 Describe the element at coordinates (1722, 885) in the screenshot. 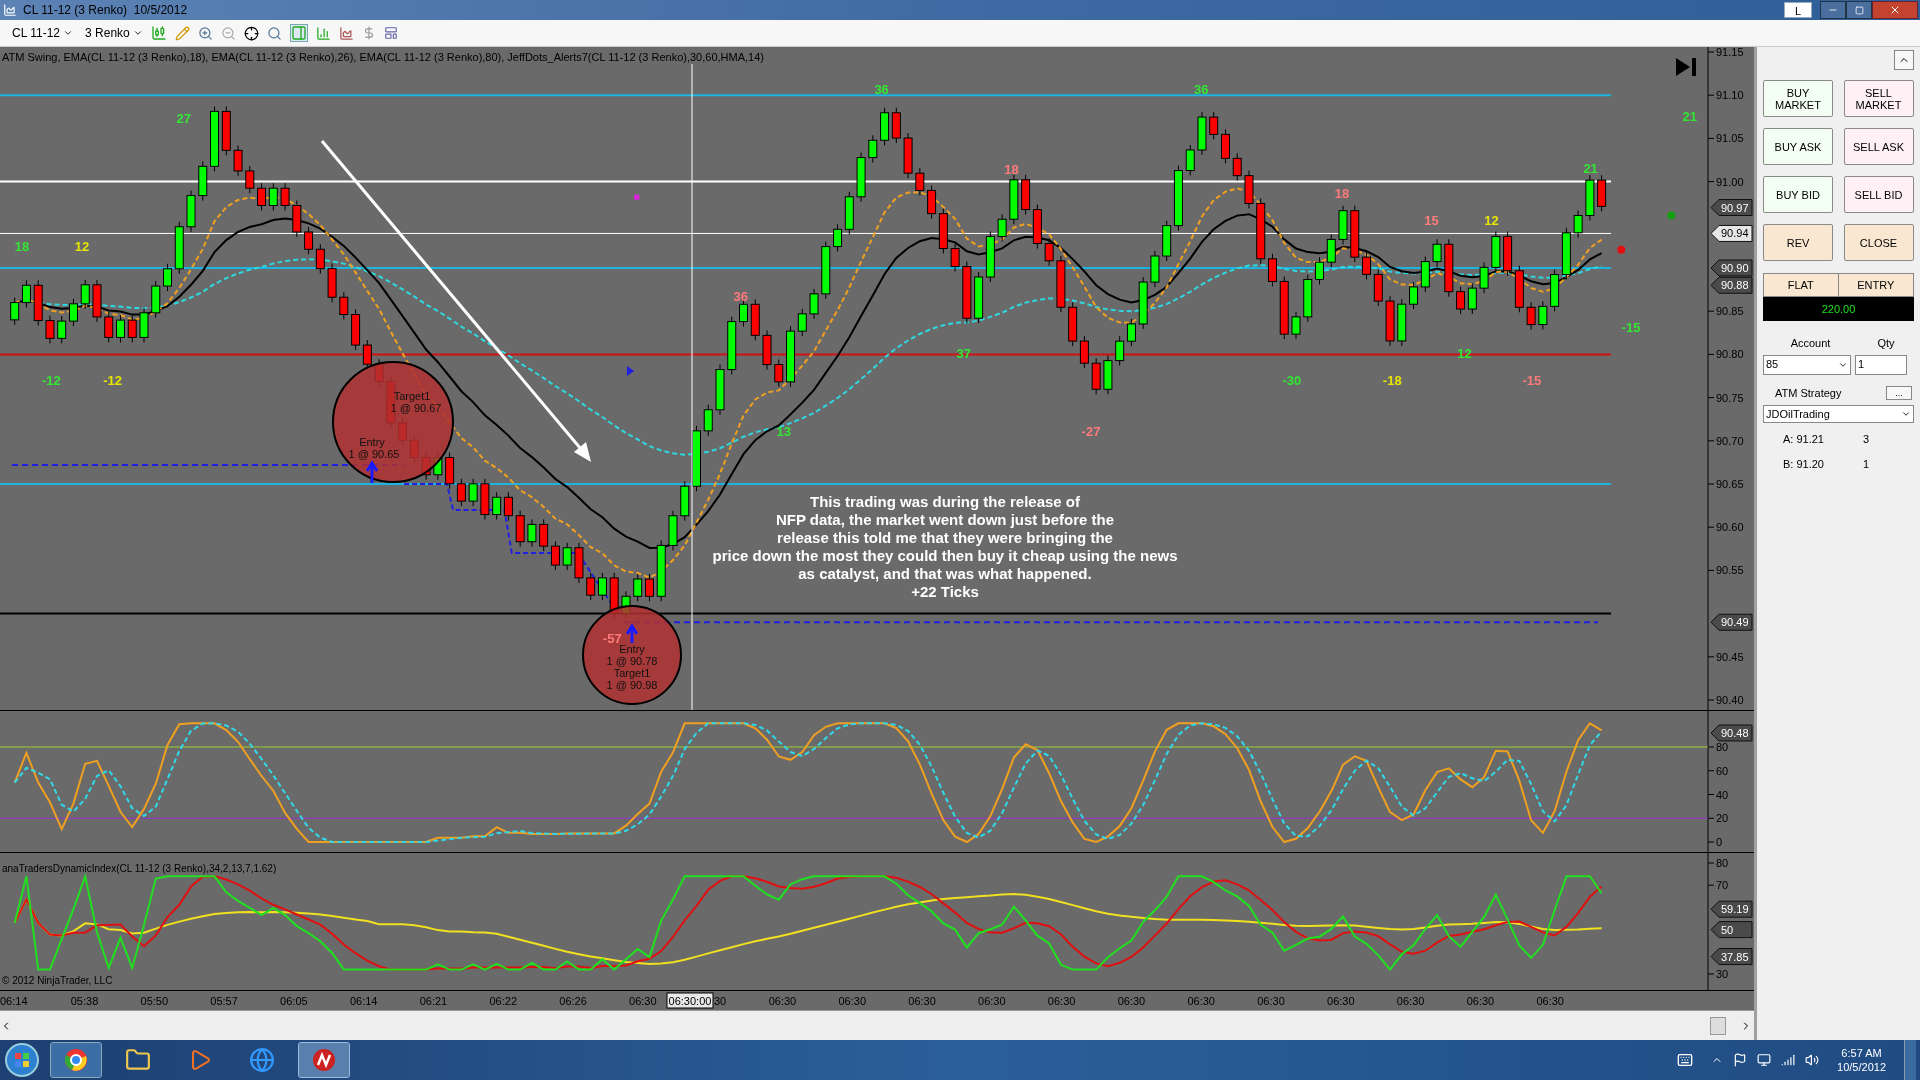

I see `axis-label: 70` at that location.